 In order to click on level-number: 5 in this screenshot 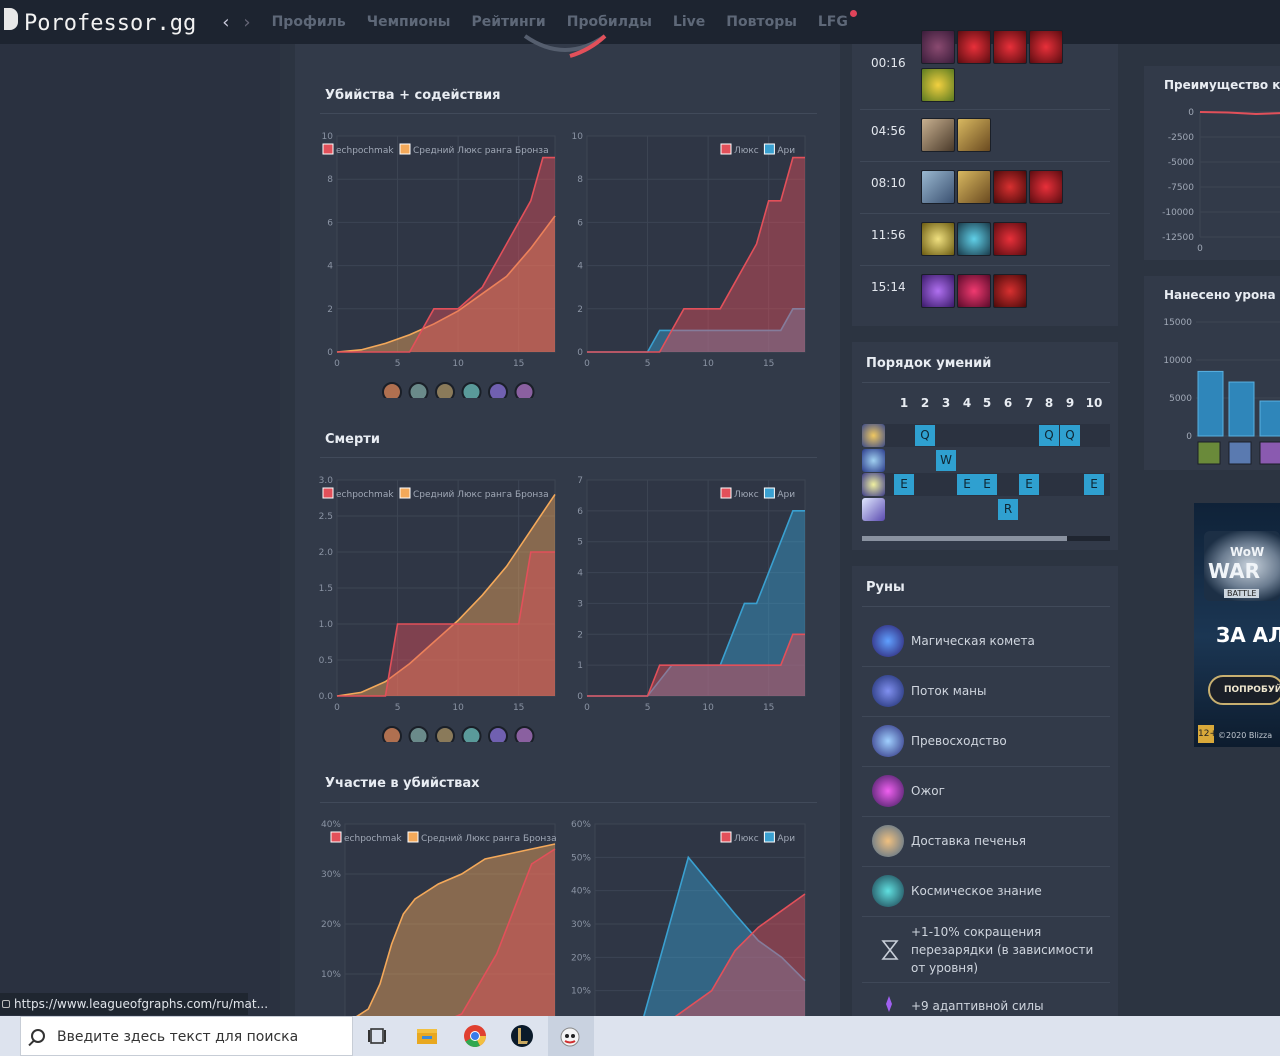, I will do `click(987, 403)`.